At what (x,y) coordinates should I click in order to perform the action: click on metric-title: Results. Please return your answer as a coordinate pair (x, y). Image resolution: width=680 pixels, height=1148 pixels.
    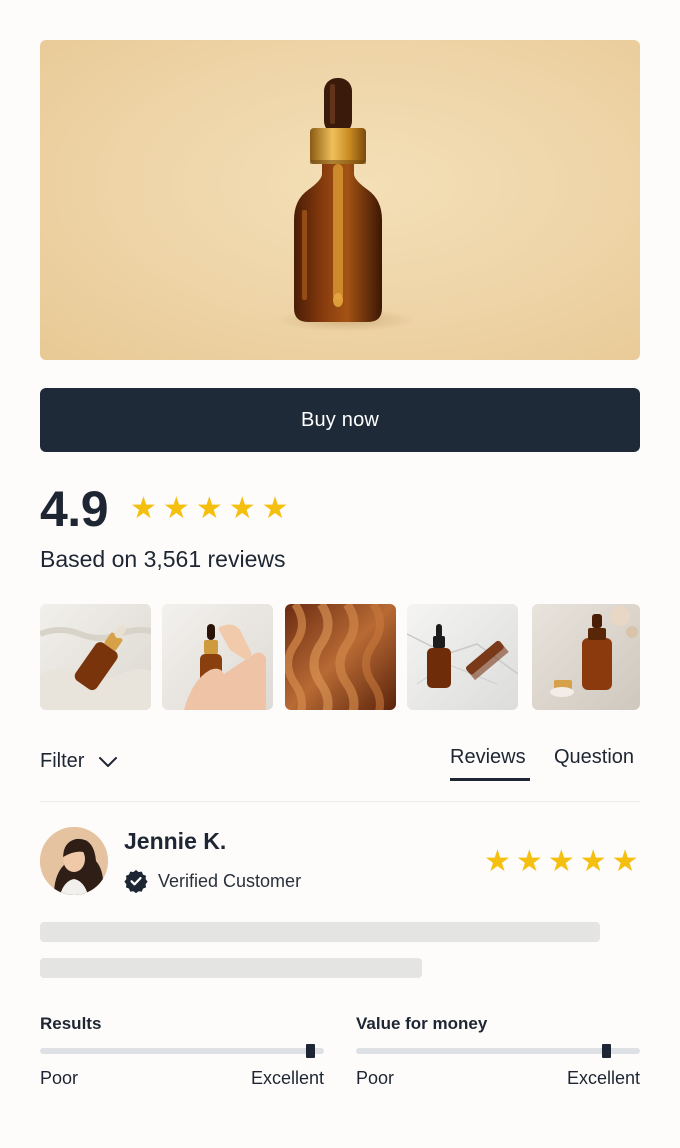
    Looking at the image, I should click on (71, 1023).